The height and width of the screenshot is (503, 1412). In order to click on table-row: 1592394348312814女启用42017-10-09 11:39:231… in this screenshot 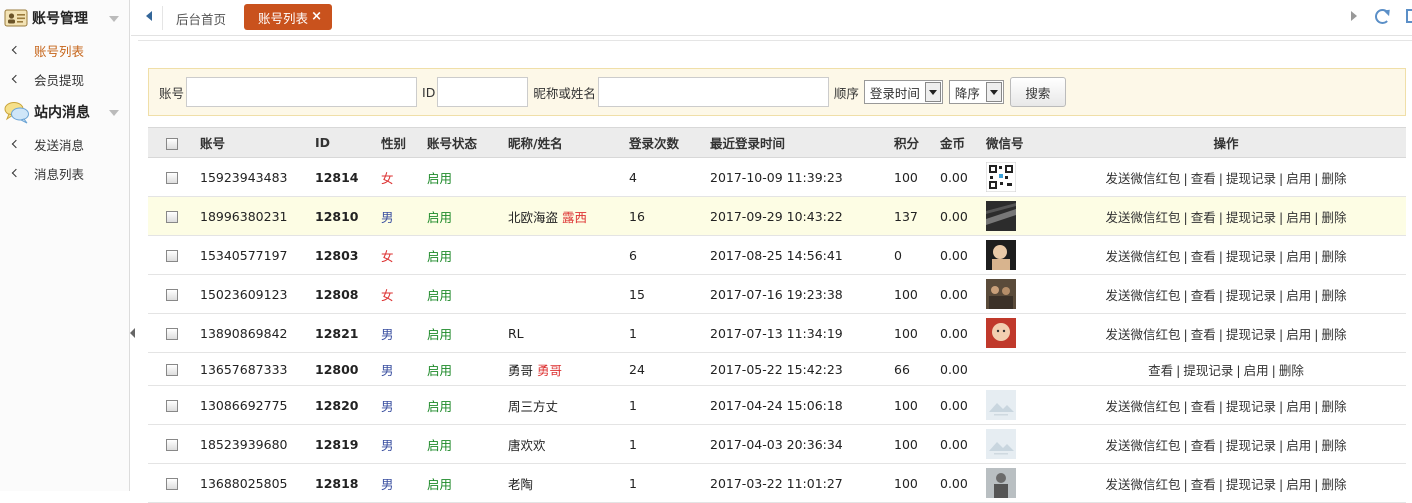, I will do `click(777, 177)`.